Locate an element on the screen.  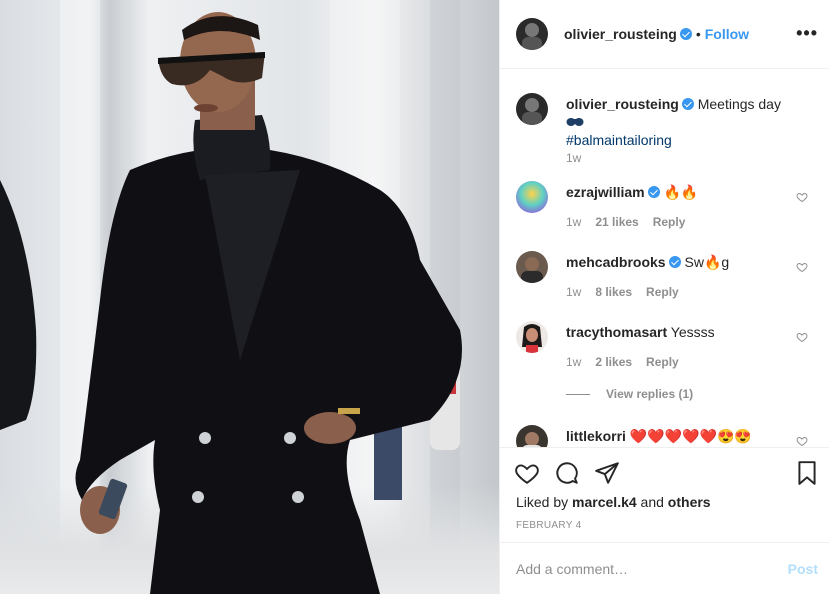
share-paper-plane-icon is located at coordinates (607, 473).